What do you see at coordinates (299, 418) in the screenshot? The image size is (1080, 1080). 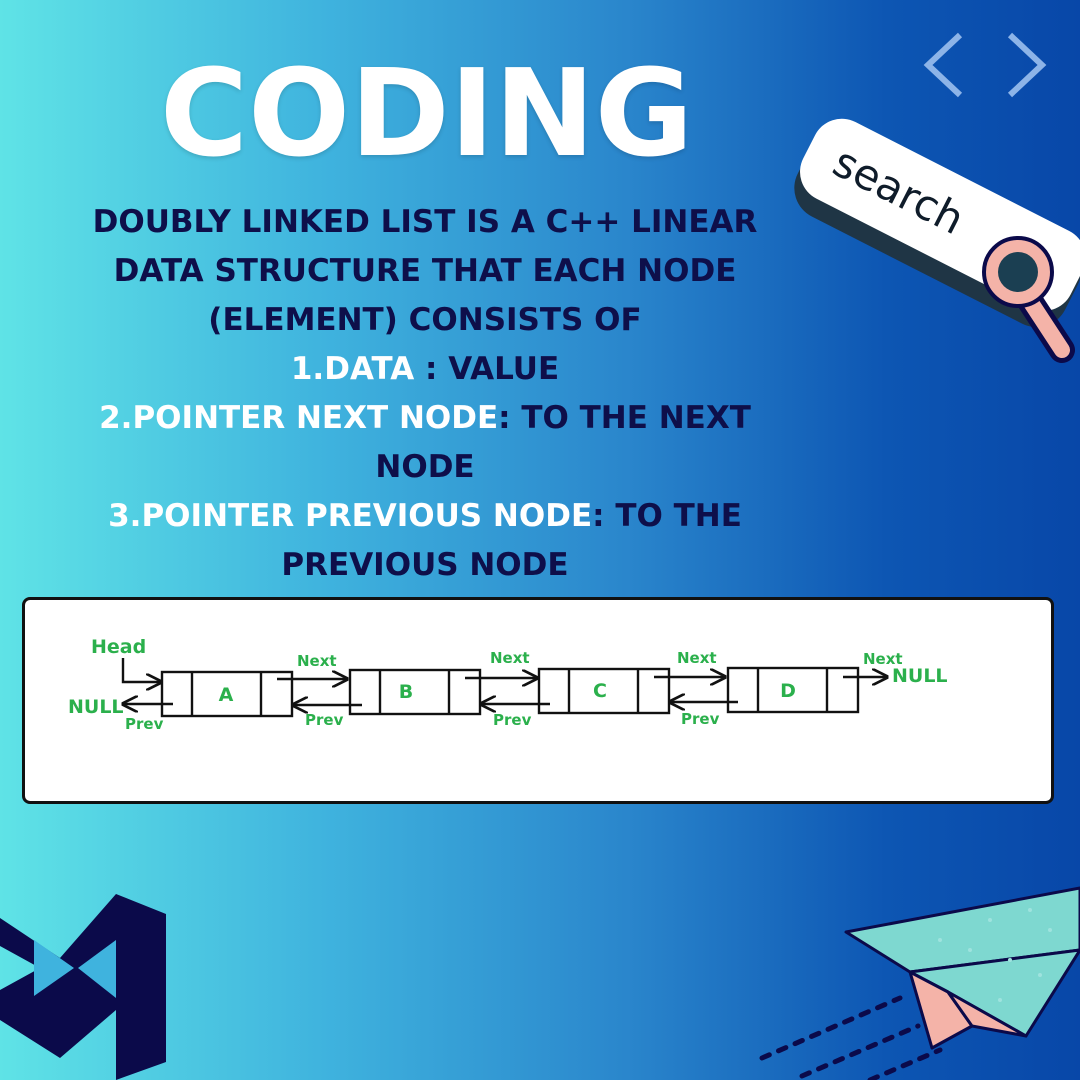 I see `item-2-label: 2.POINTER NEXT NODE` at bounding box center [299, 418].